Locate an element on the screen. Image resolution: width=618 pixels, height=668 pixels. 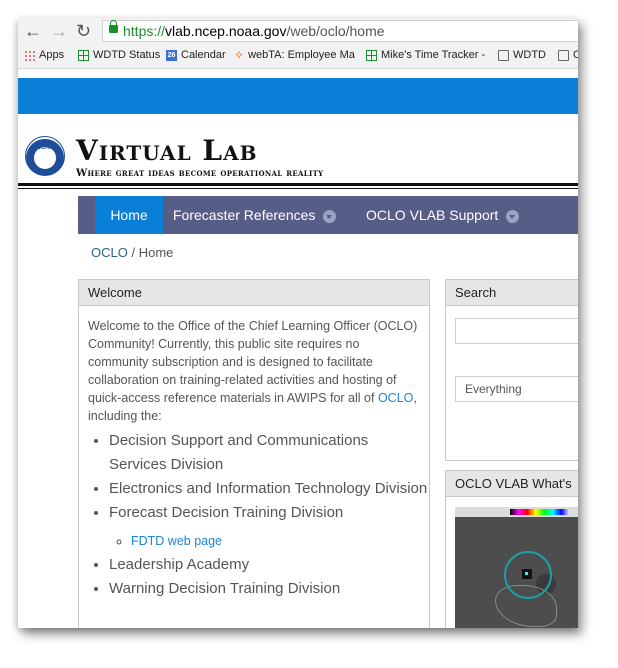
bookmark-webta: ✧ webTA: Employee Ma is located at coordinates (294, 54).